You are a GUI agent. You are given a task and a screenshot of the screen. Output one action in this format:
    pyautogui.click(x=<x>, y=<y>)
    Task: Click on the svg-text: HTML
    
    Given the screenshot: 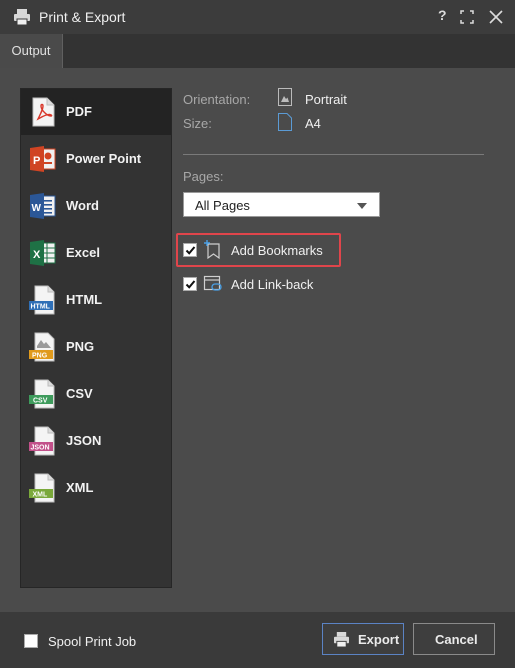 What is the action you would take?
    pyautogui.click(x=41, y=307)
    